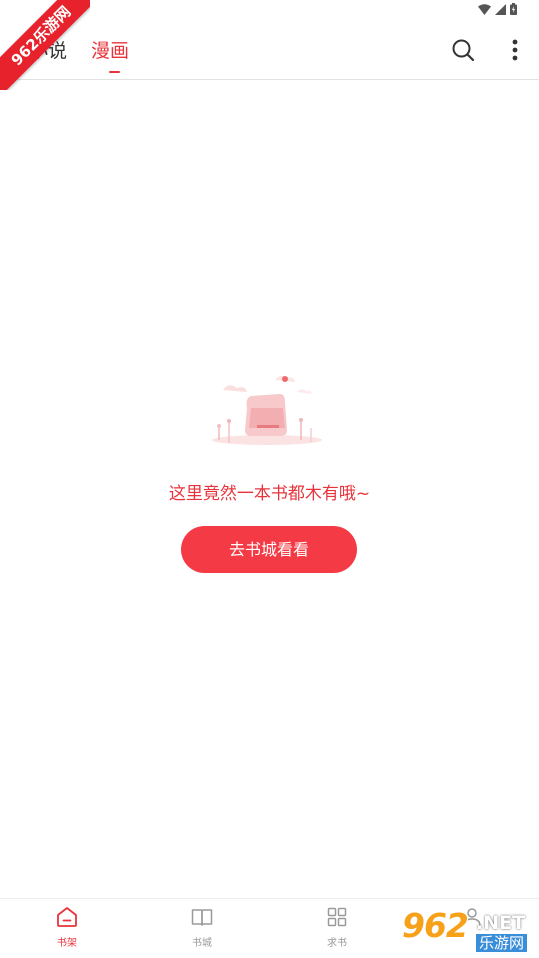 Image resolution: width=539 pixels, height=958 pixels. I want to click on more-vertical-icon, so click(515, 50).